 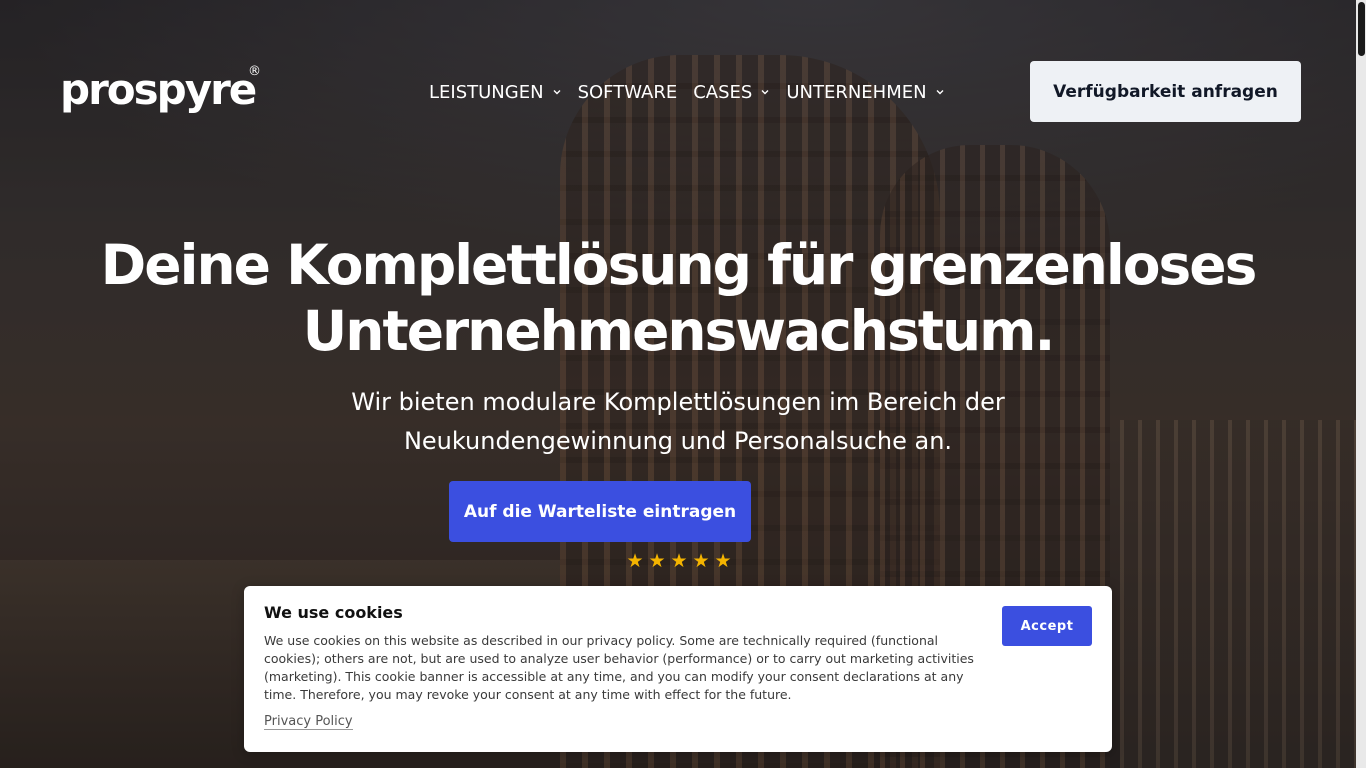 I want to click on subline-line: Neukundengewinnung und Personalsuche an., so click(x=678, y=441).